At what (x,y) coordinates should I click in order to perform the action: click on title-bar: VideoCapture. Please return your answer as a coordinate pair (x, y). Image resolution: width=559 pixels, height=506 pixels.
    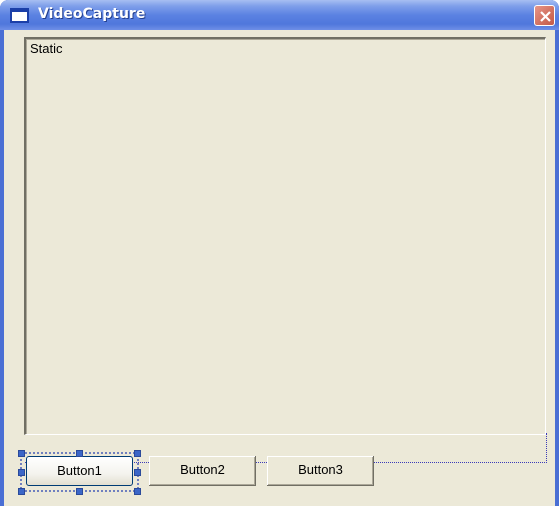
    Looking at the image, I should click on (279, 15).